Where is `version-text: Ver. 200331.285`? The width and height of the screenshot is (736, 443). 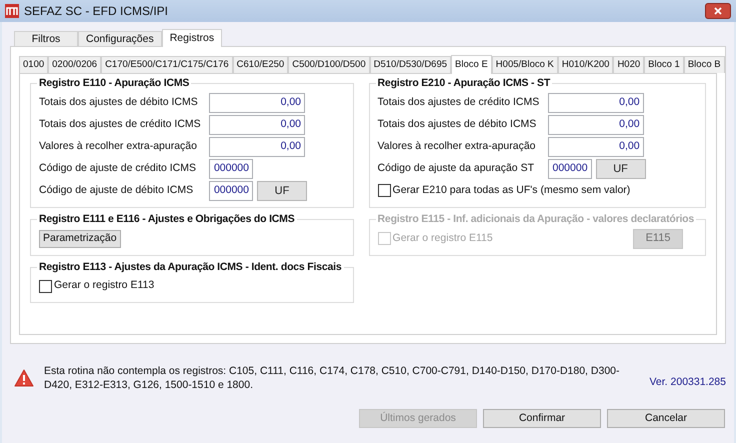
version-text: Ver. 200331.285 is located at coordinates (688, 382).